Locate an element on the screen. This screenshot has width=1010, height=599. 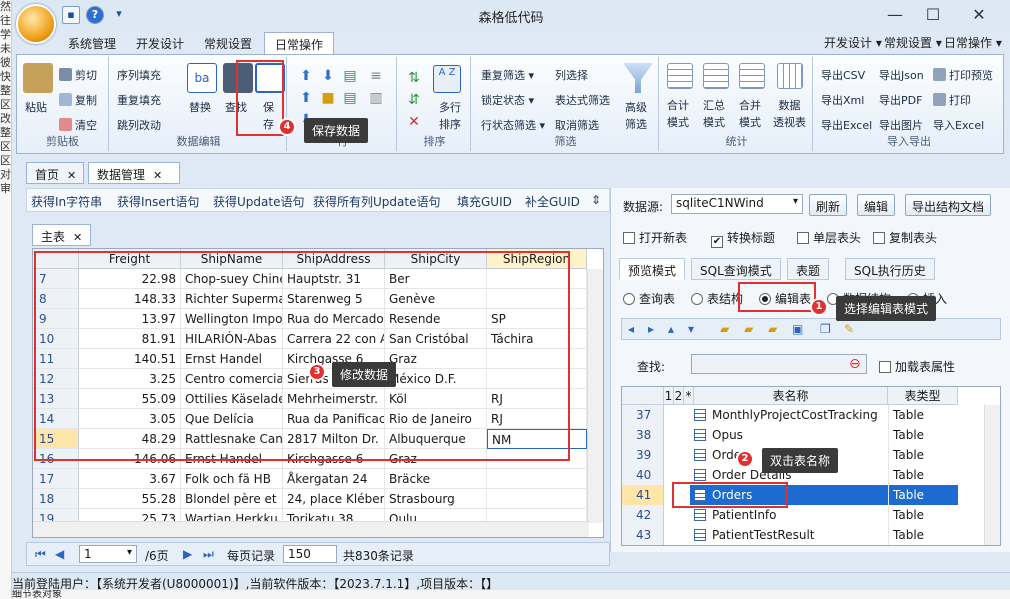
export-image-button: 导出图片 is located at coordinates (901, 125).